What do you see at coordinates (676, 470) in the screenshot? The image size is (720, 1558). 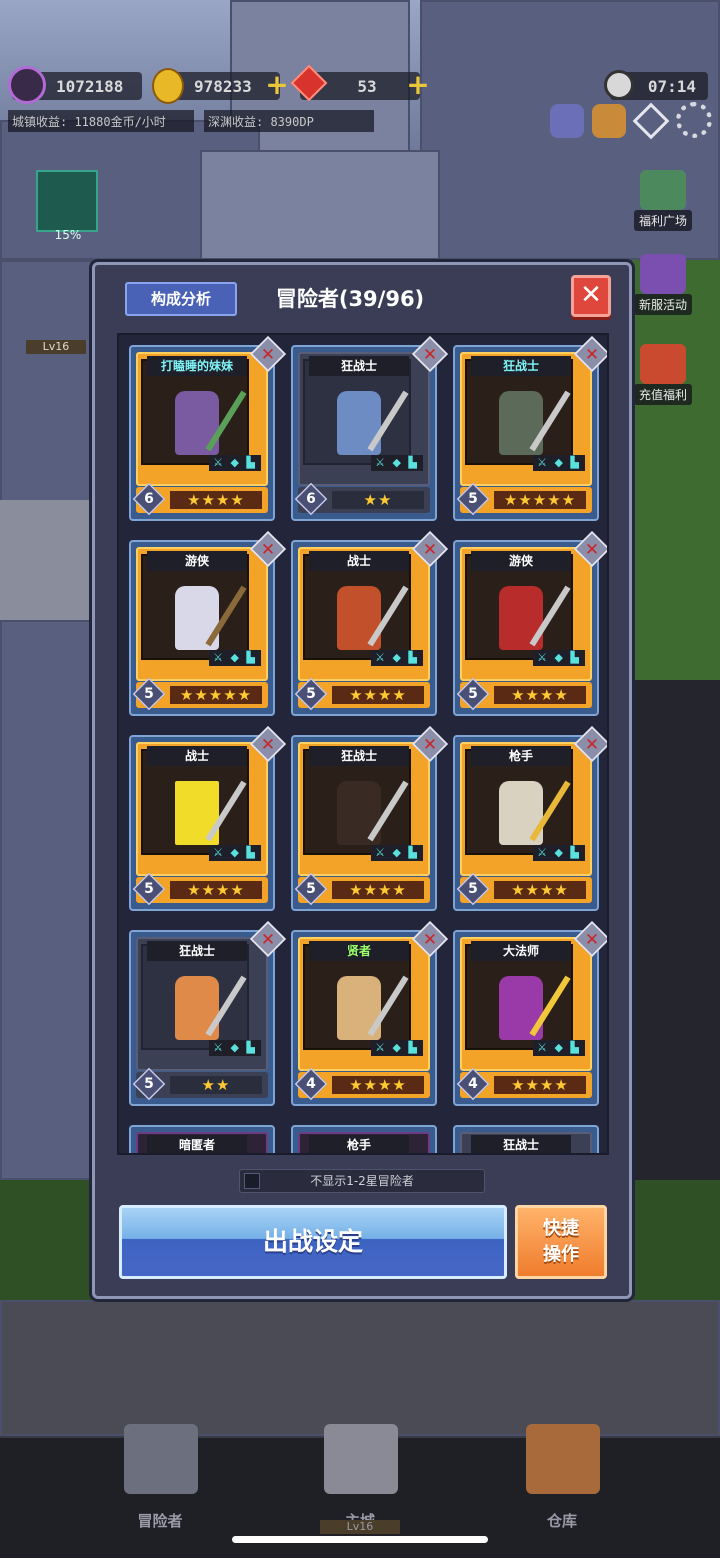 I see `grass-area` at bounding box center [676, 470].